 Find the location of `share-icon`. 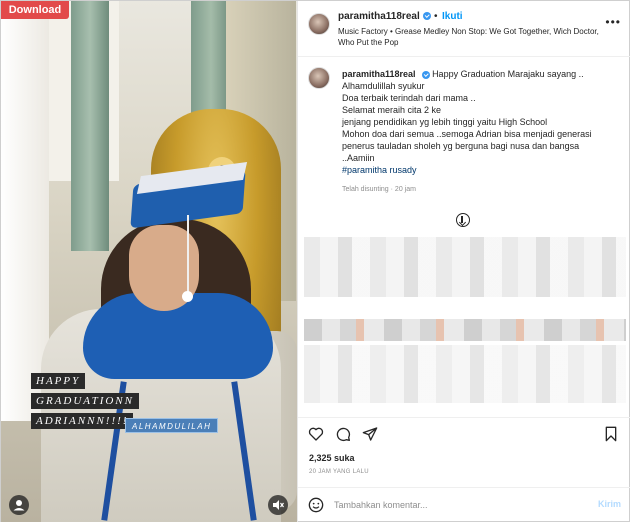

share-icon is located at coordinates (370, 434).